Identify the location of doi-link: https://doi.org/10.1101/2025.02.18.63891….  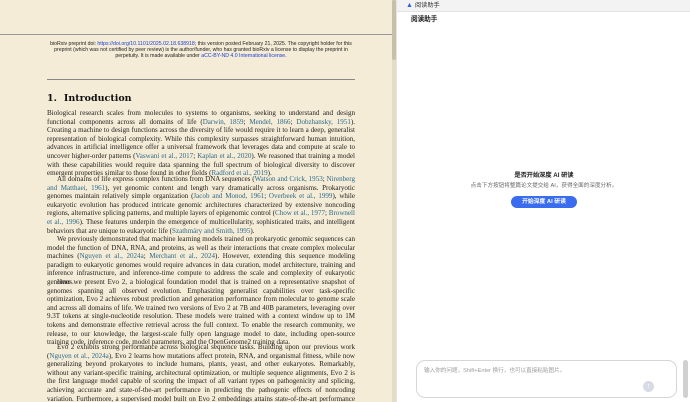
(145, 44).